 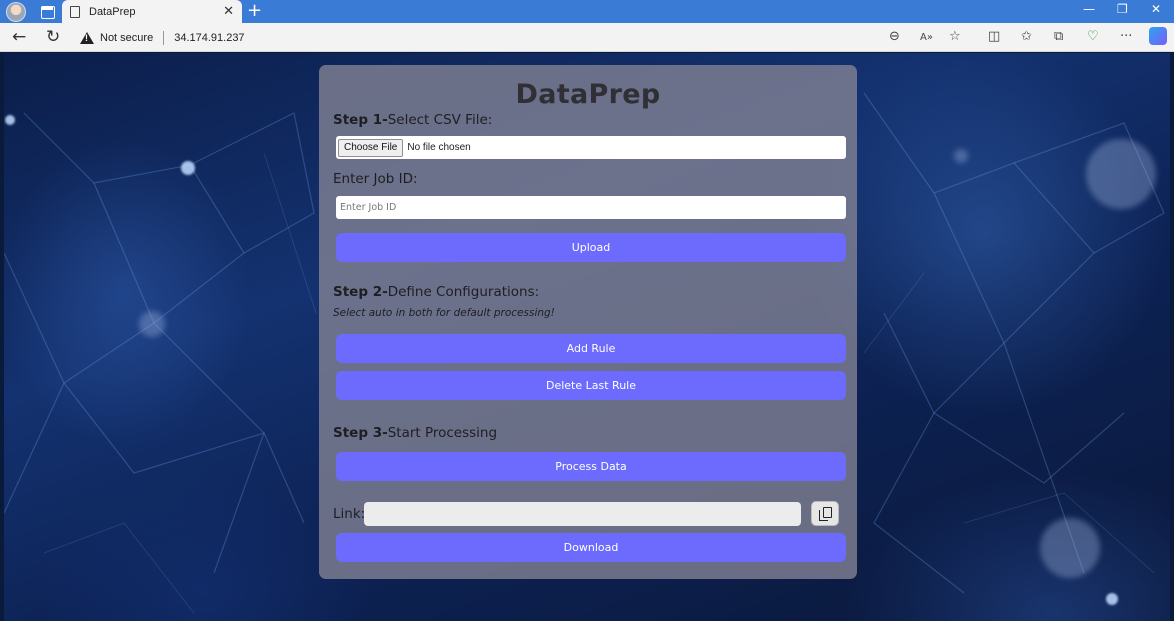 I want to click on minimize-button: —, so click(x=1089, y=9).